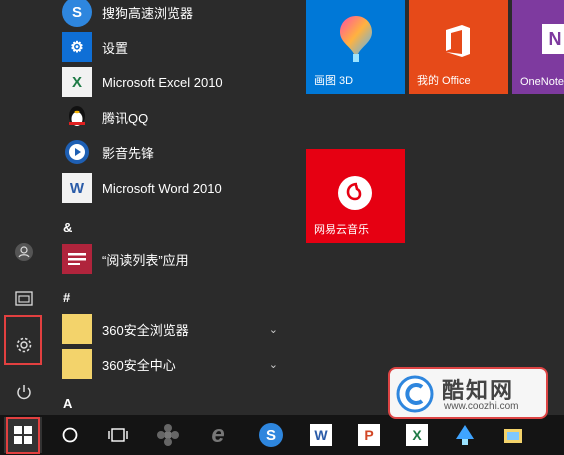  I want to click on onenote-icon: N, so click(553, 39).